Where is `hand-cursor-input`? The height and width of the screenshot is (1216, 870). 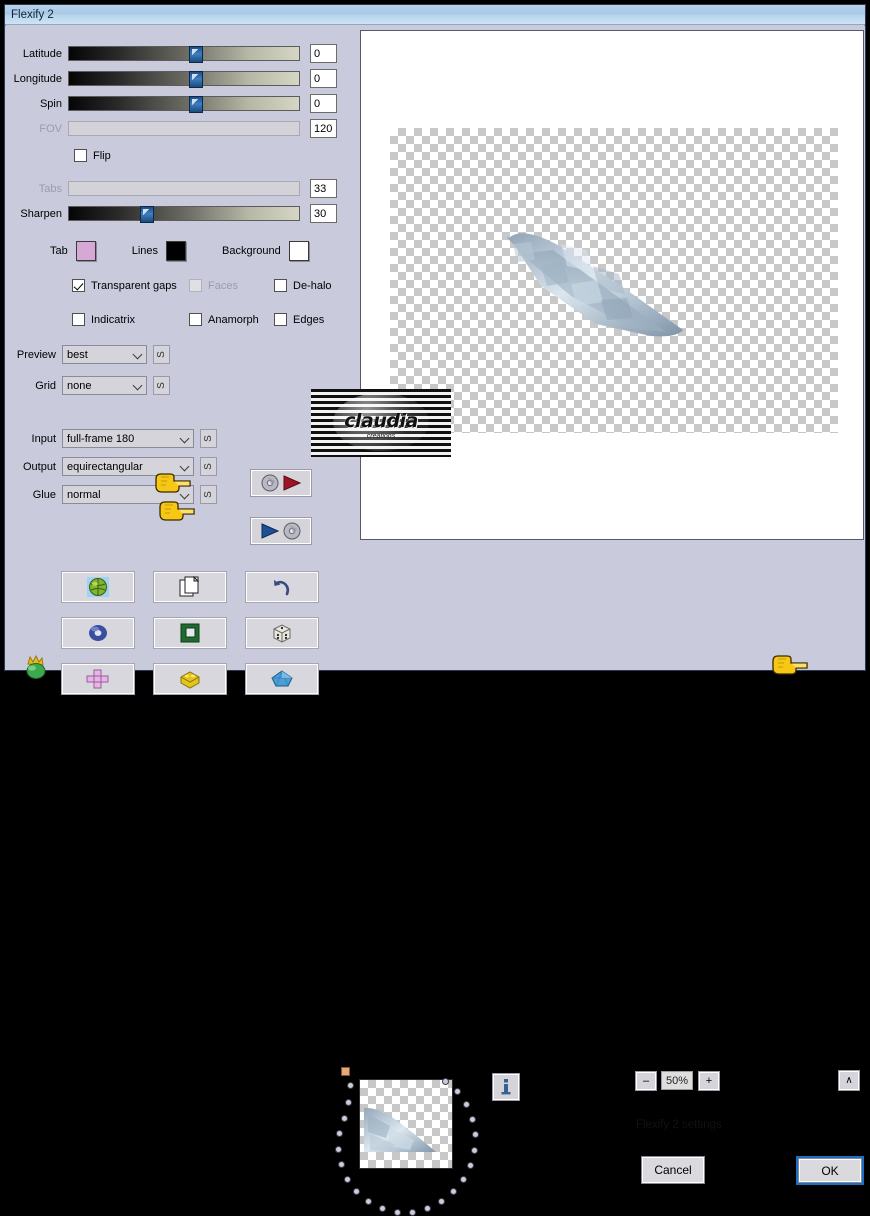 hand-cursor-input is located at coordinates (173, 484).